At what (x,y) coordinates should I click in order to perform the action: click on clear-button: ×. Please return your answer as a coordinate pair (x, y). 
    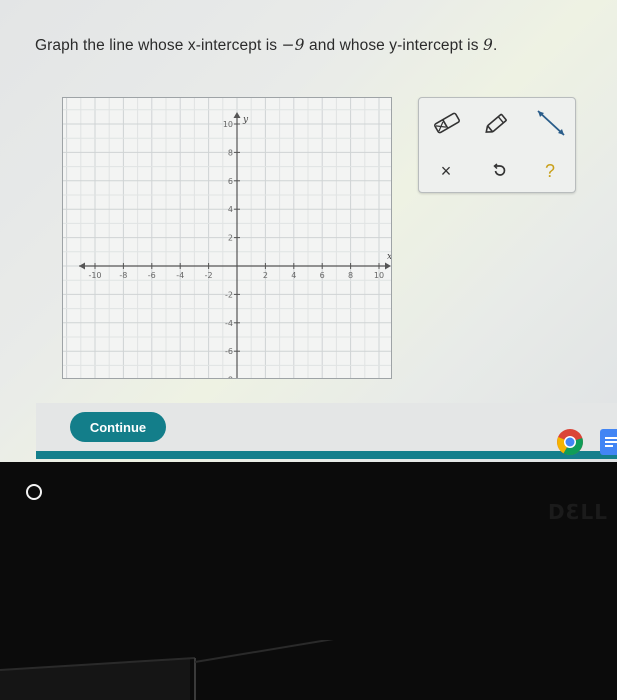
    Looking at the image, I should click on (446, 171).